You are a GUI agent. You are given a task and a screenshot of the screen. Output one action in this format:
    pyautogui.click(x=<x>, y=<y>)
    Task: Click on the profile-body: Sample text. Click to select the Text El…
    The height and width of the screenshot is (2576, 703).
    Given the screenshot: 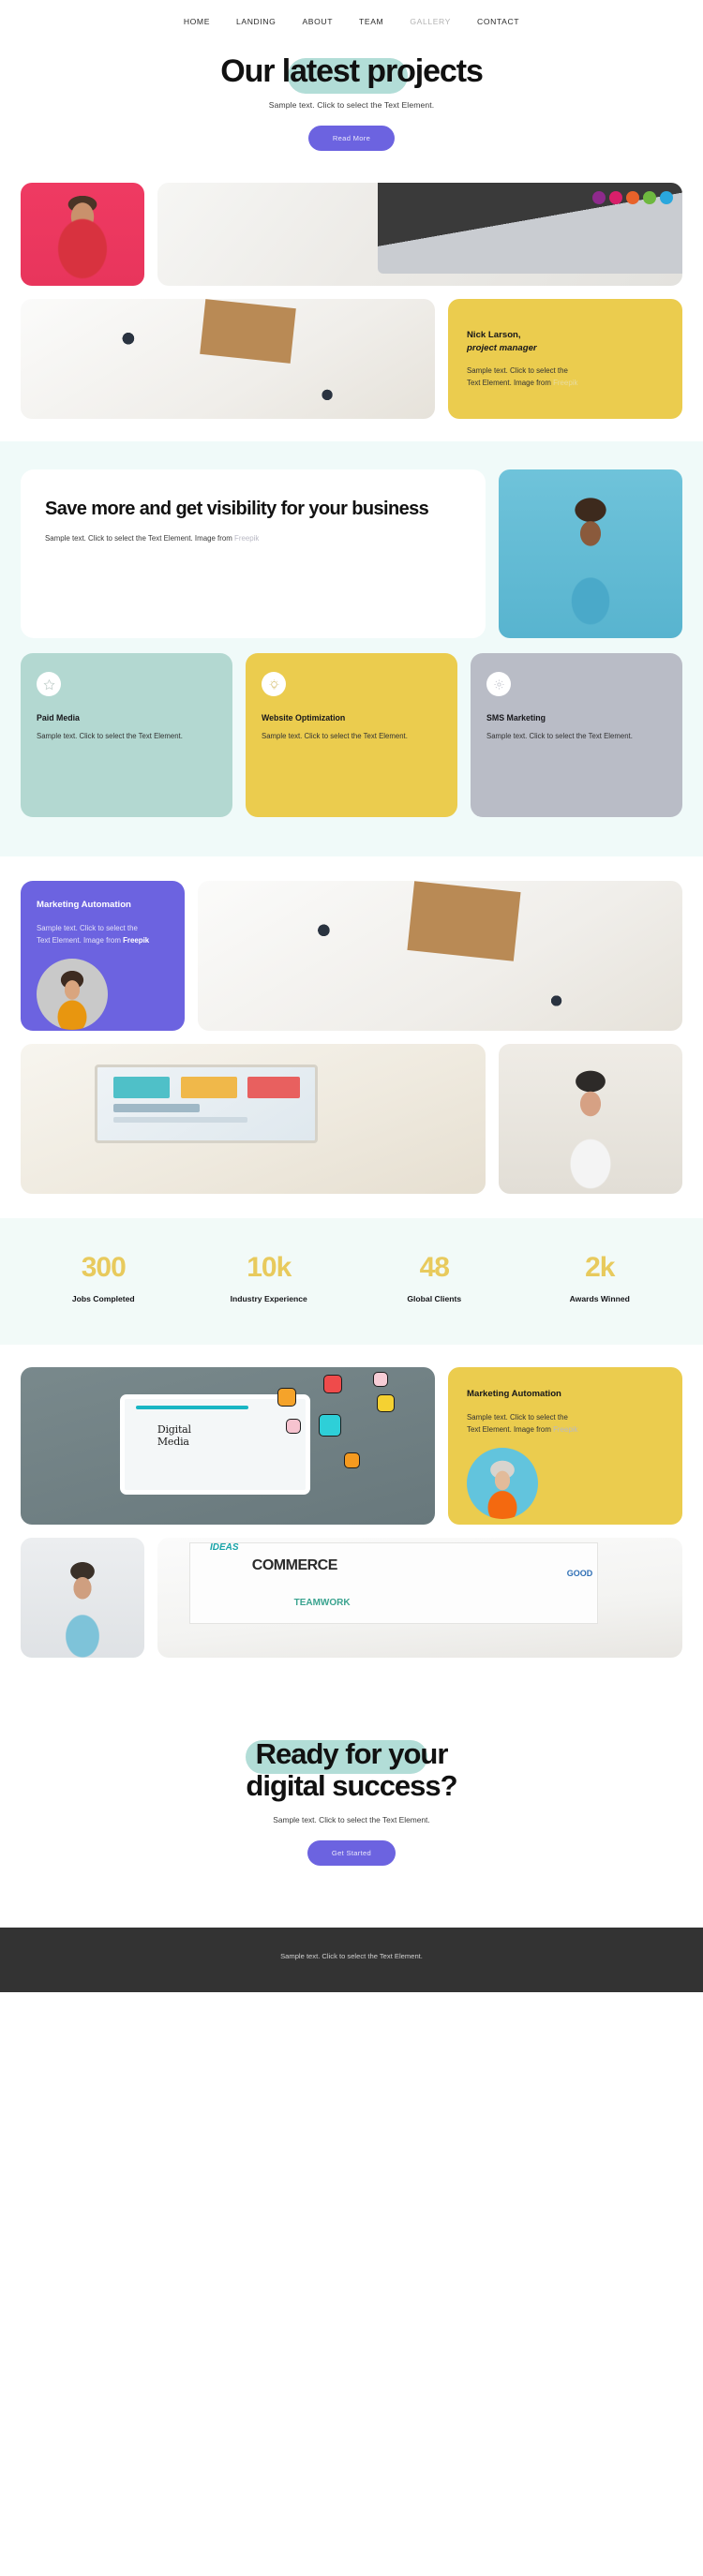 What is the action you would take?
    pyautogui.click(x=522, y=377)
    